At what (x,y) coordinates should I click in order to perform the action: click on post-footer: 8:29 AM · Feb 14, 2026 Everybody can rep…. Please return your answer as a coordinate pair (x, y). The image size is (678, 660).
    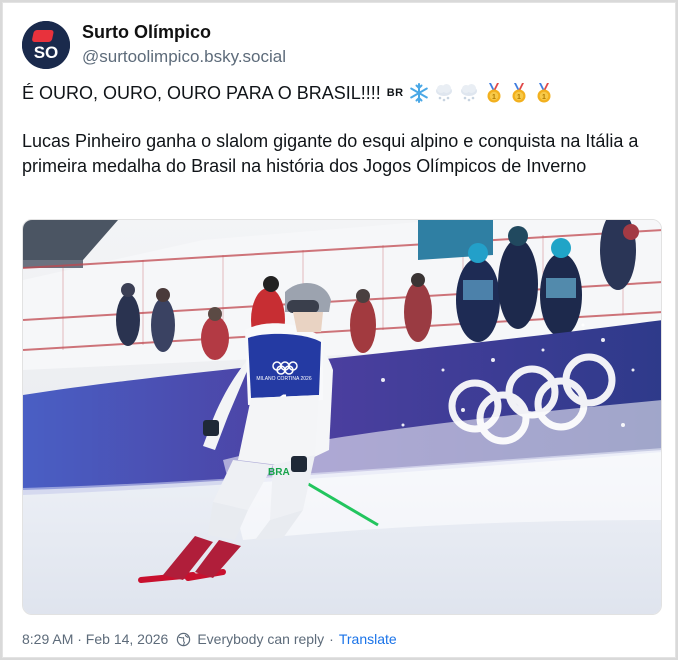
    Looking at the image, I should click on (209, 639).